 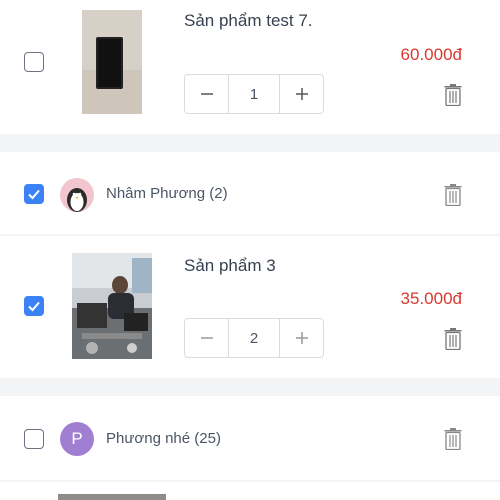 I want to click on product-price: 60.000đ, so click(x=431, y=54).